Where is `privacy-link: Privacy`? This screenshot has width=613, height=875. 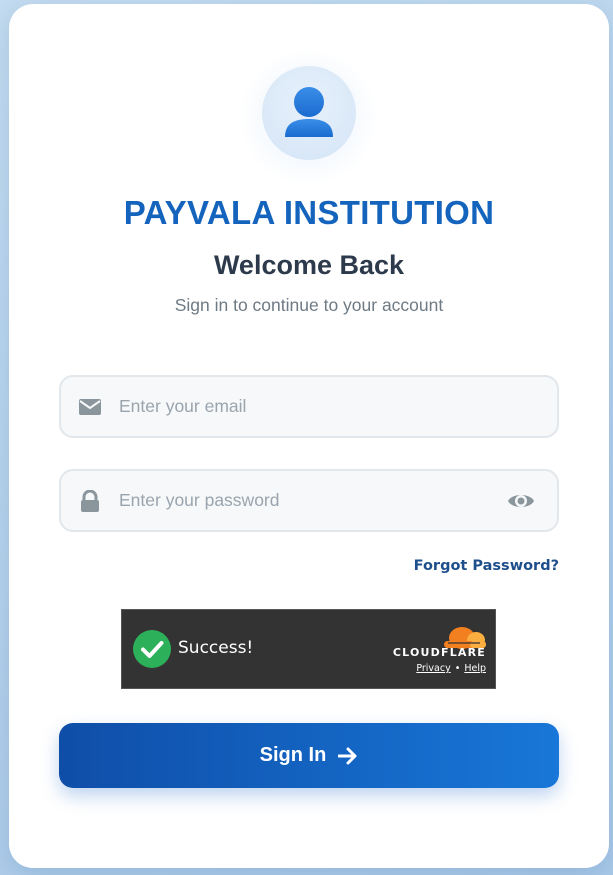
privacy-link: Privacy is located at coordinates (433, 668).